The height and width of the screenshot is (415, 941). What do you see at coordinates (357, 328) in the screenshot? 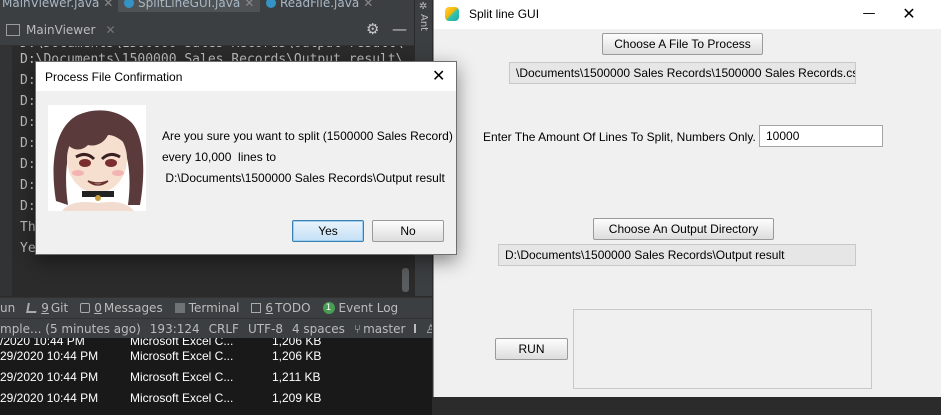
I see `branch-icon: ⑂` at bounding box center [357, 328].